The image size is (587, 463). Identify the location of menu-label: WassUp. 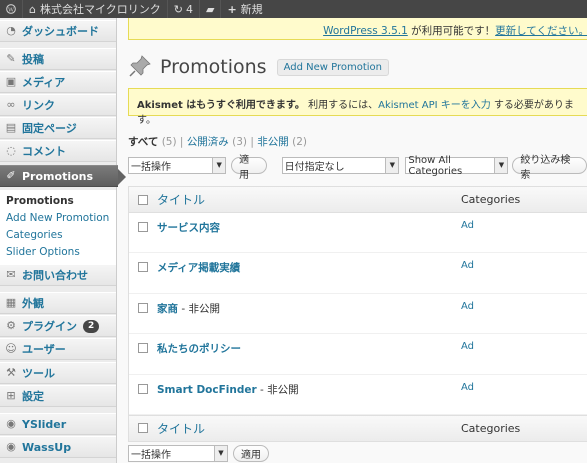
(47, 447).